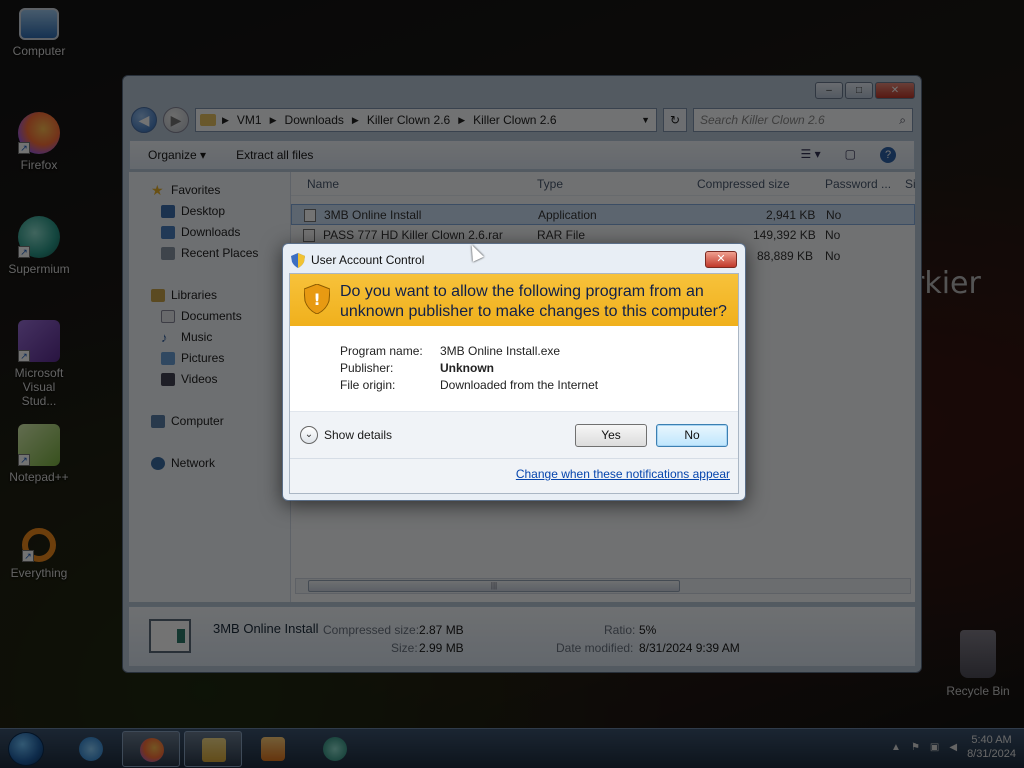 The image size is (1024, 768). I want to click on no-button: No, so click(692, 435).